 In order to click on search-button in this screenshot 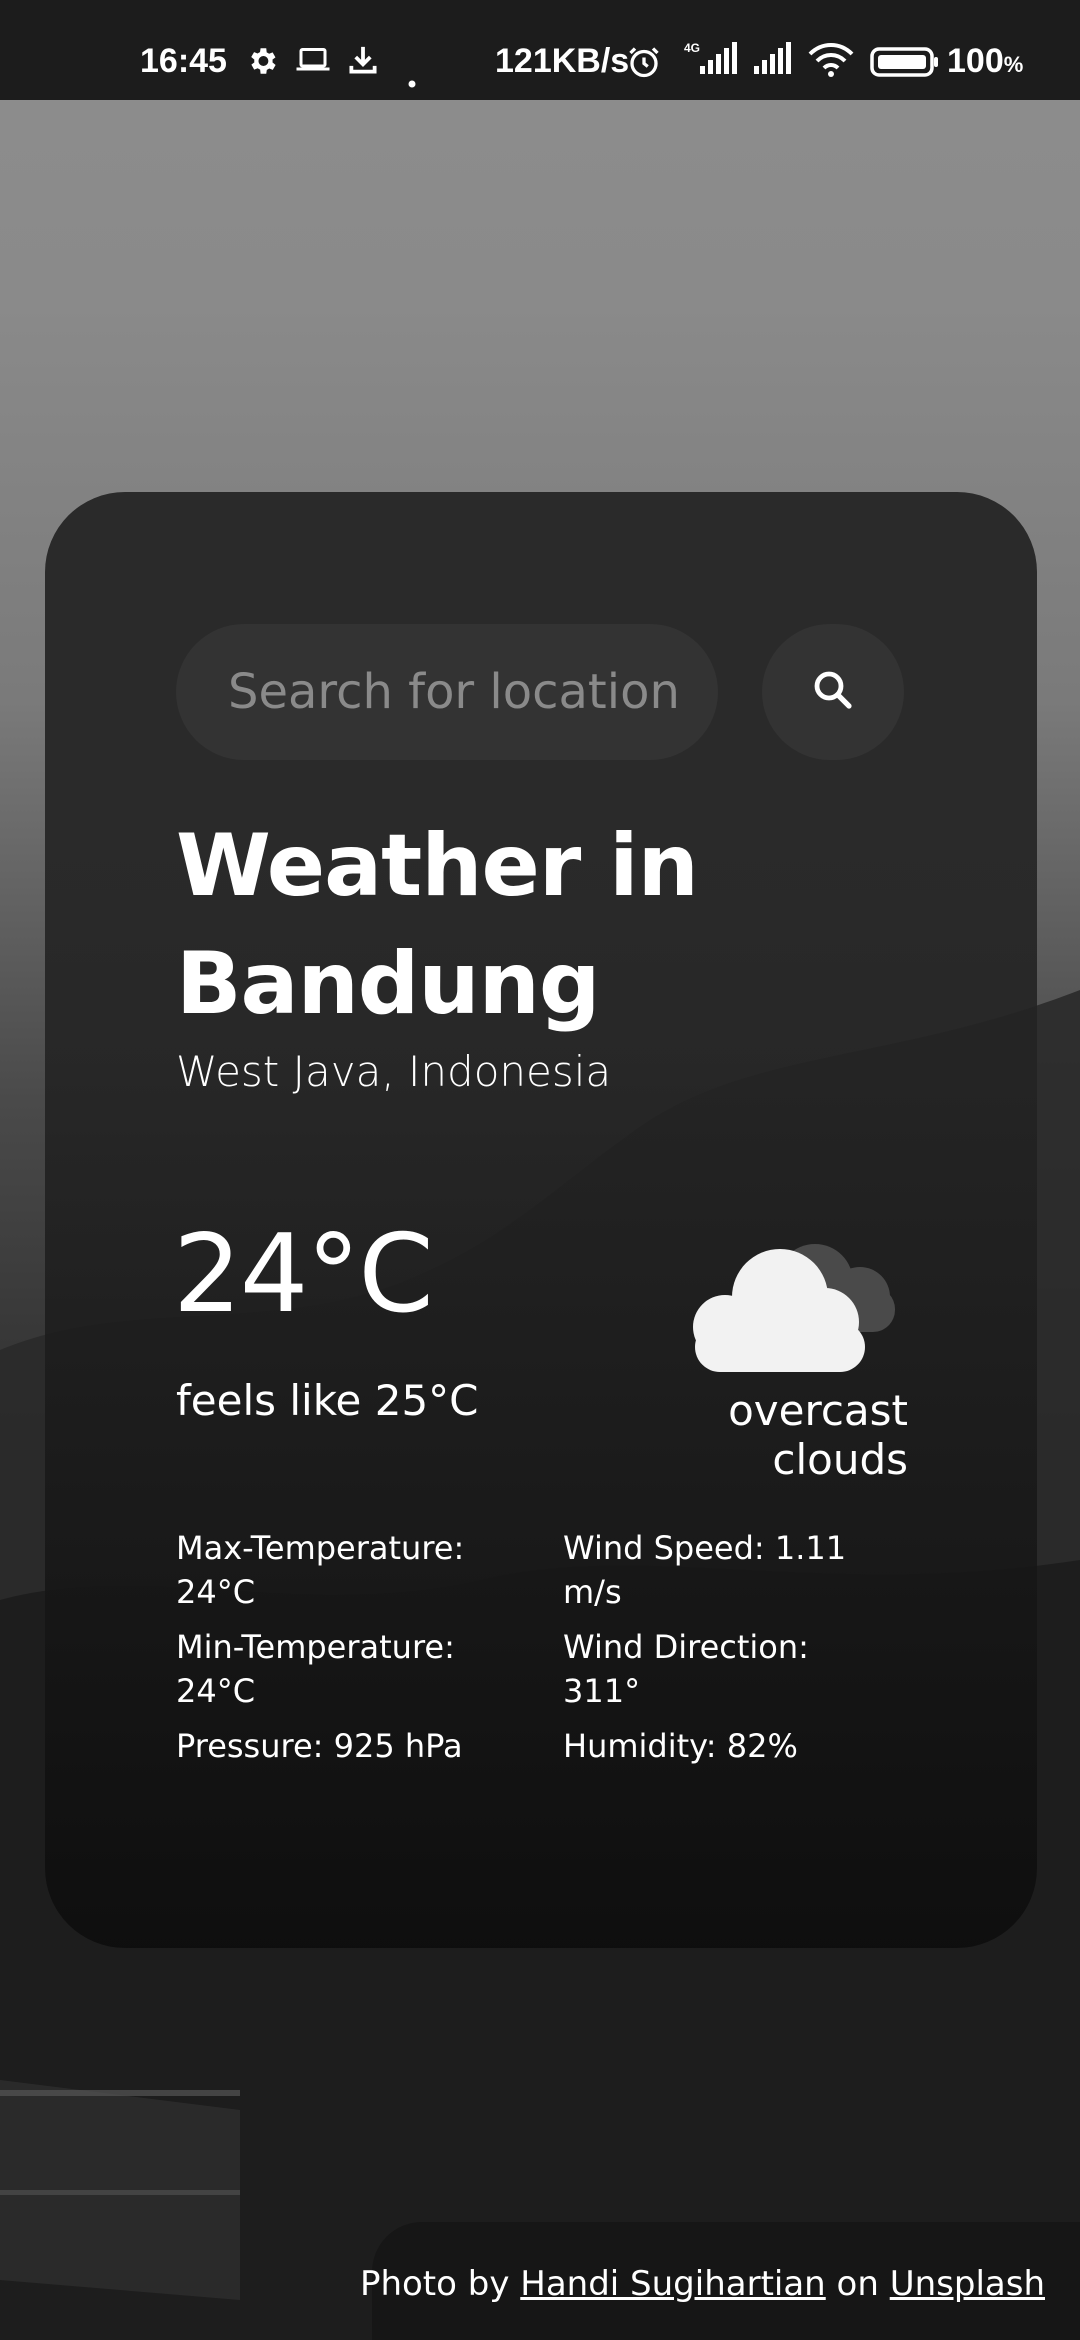, I will do `click(833, 692)`.